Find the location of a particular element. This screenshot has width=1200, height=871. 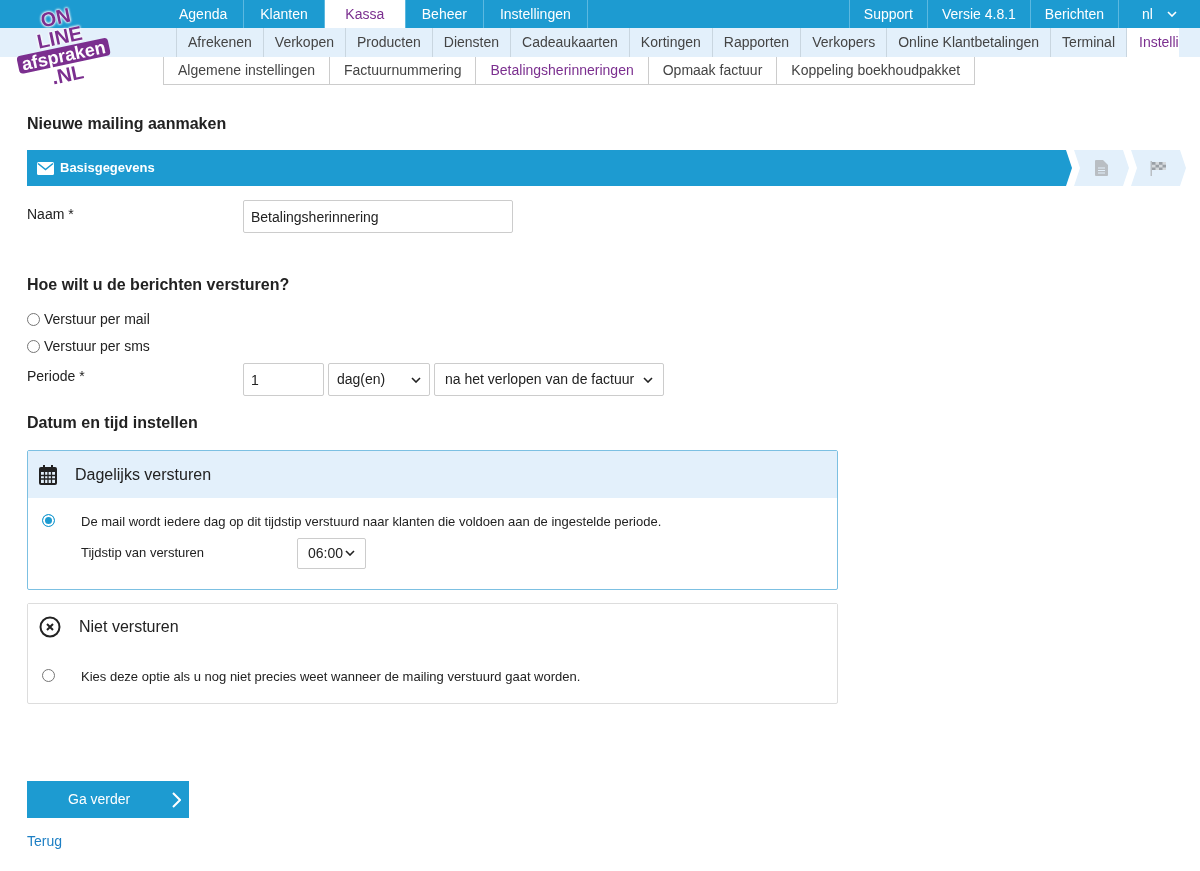

option-description: Kies deze optie als u nog niet precies weet wanneer de mailing verstuurd gaat worden. is located at coordinates (331, 676).